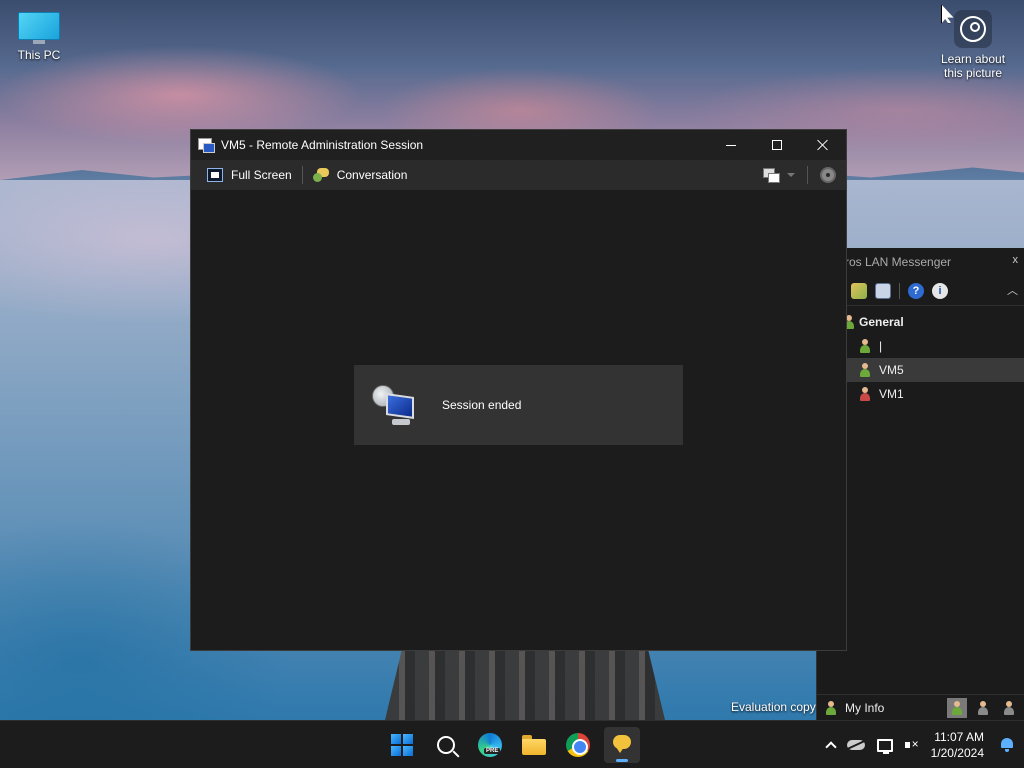  I want to click on lan-messenger-button, so click(622, 745).